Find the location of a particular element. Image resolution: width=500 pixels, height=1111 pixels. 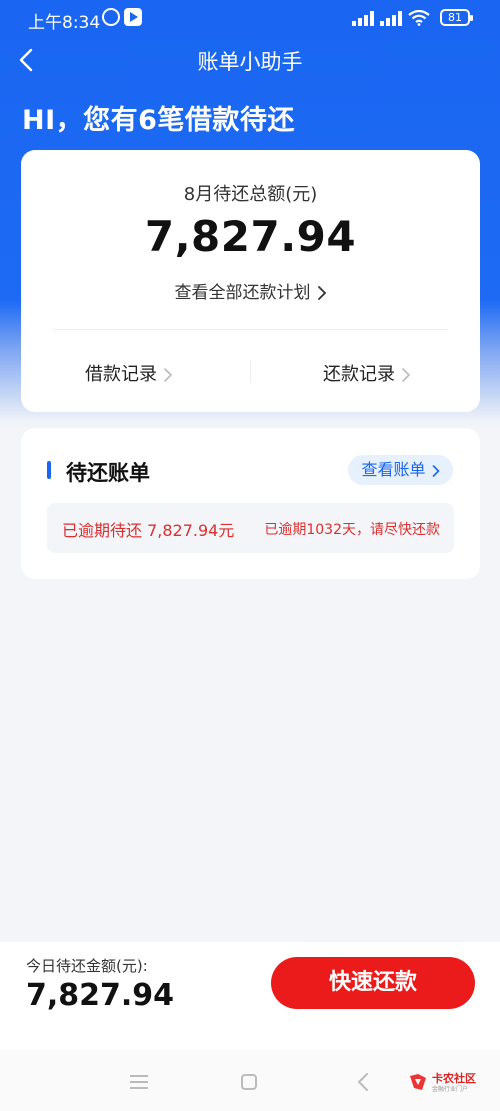

overdue-bill-row: 已逾期待还 7,827.94元 已逾期1032天，请尽快还款 is located at coordinates (250, 528).